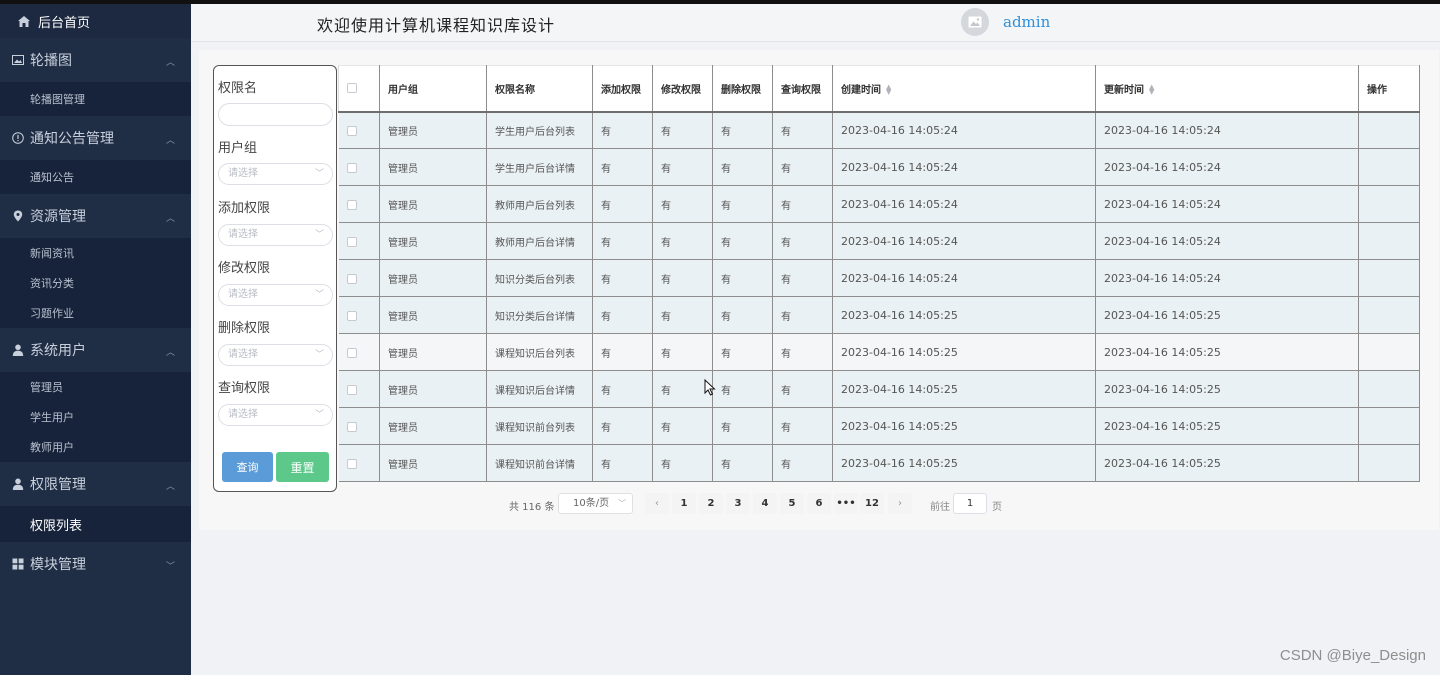 The image size is (1440, 675). Describe the element at coordinates (95, 417) in the screenshot. I see `sidebar-item-students: 学生用户` at that location.